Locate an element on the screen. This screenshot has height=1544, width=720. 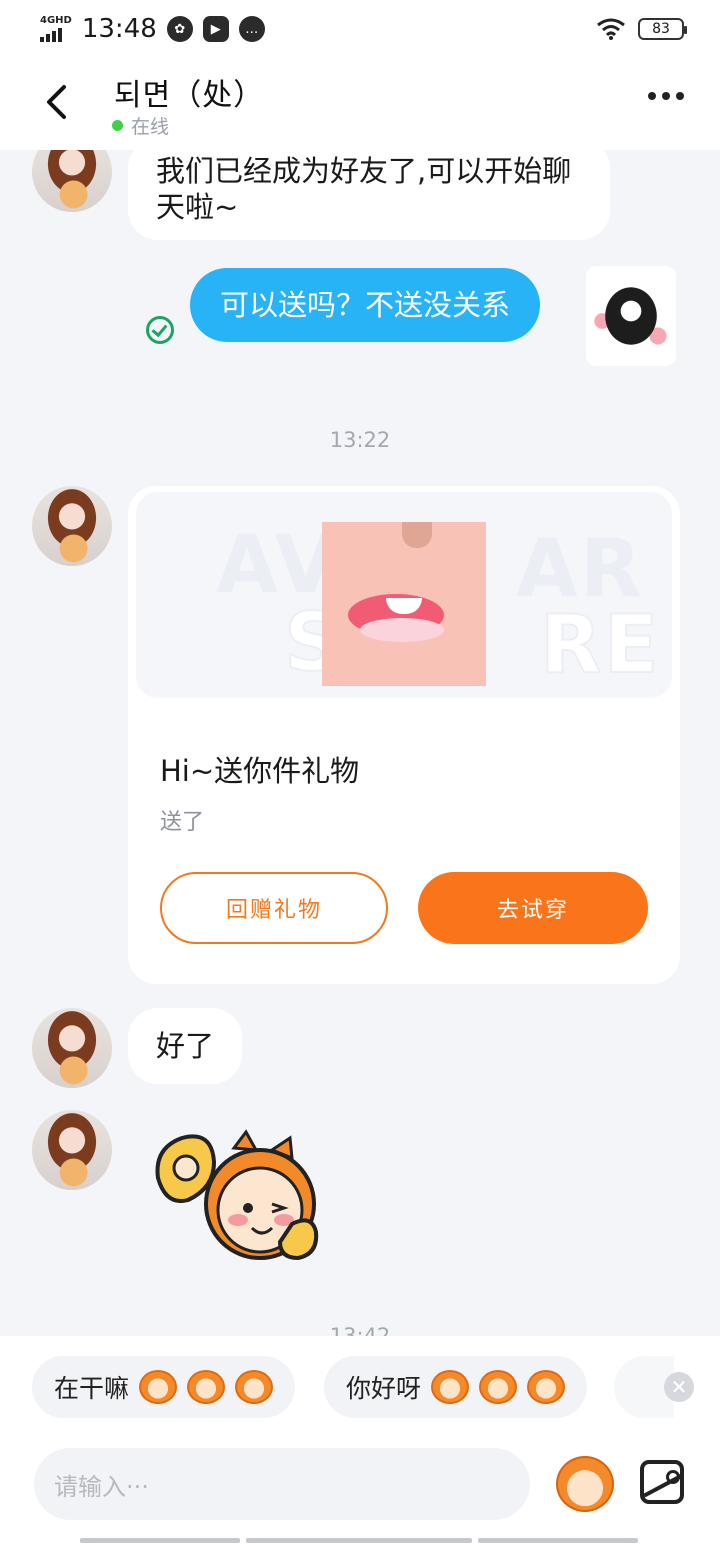
sticker-button is located at coordinates (585, 1484).